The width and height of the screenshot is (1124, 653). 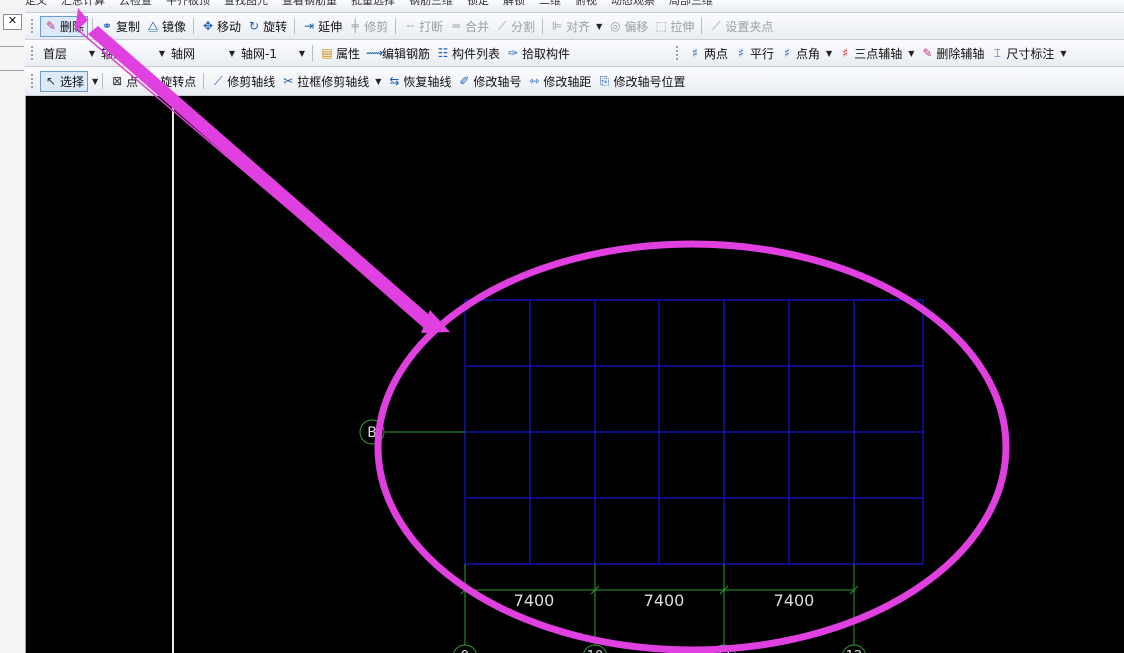 What do you see at coordinates (203, 53) in the screenshot?
I see `type-select: 轴网 ▼` at bounding box center [203, 53].